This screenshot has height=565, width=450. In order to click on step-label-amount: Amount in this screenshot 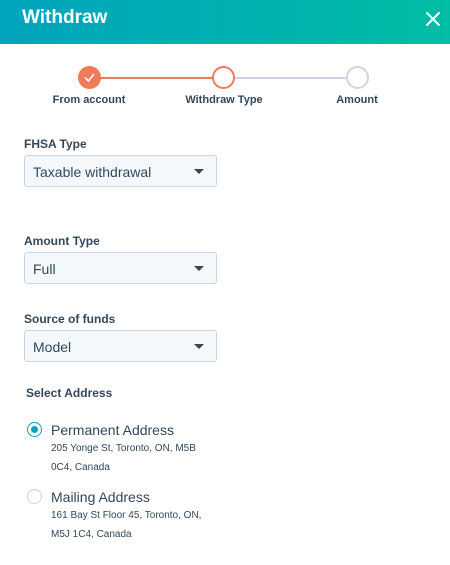, I will do `click(357, 100)`.